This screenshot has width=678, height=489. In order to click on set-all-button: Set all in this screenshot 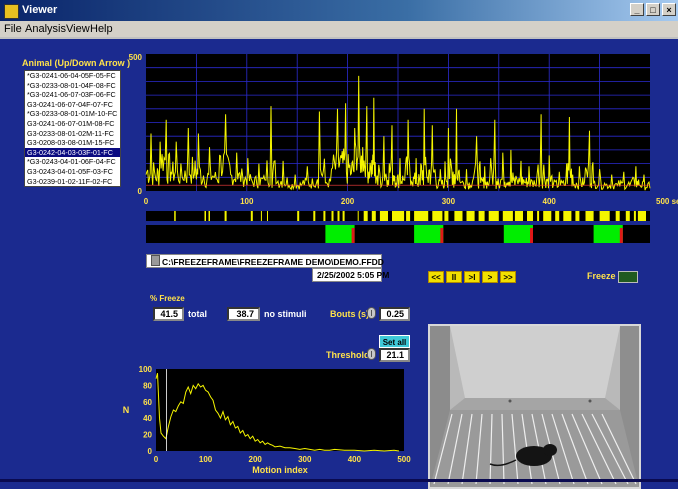, I will do `click(394, 341)`.